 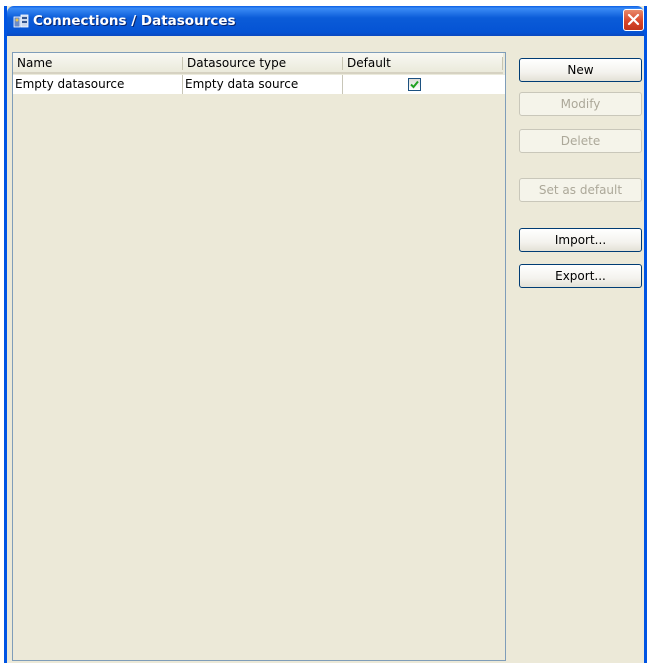 What do you see at coordinates (263, 63) in the screenshot?
I see `column-header-datasource-type: Datasource type` at bounding box center [263, 63].